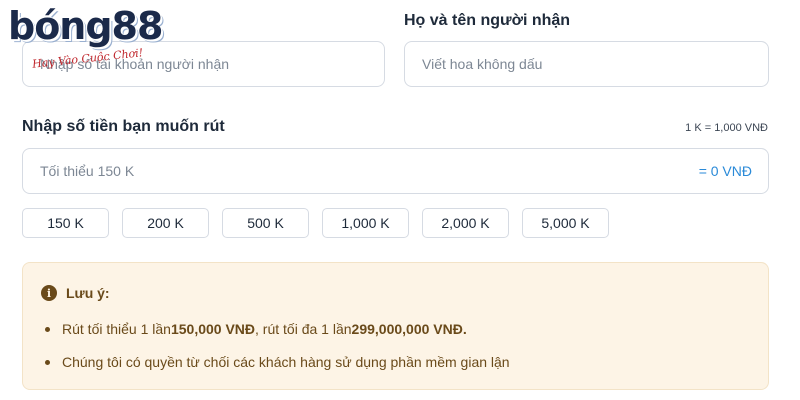  Describe the element at coordinates (303, 329) in the screenshot. I see `notice-line1-part2: , rút tối đa 1 lần` at that location.